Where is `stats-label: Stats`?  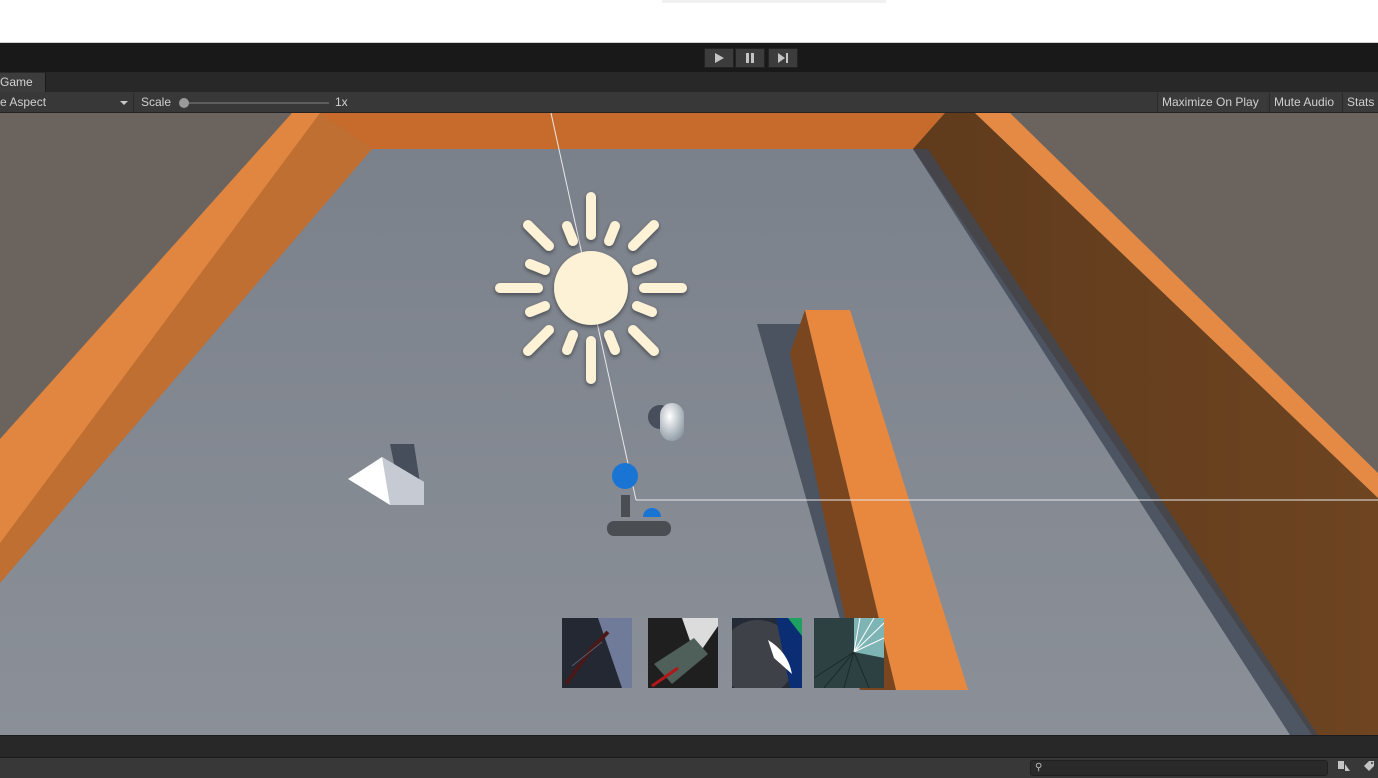 stats-label: Stats is located at coordinates (1361, 102).